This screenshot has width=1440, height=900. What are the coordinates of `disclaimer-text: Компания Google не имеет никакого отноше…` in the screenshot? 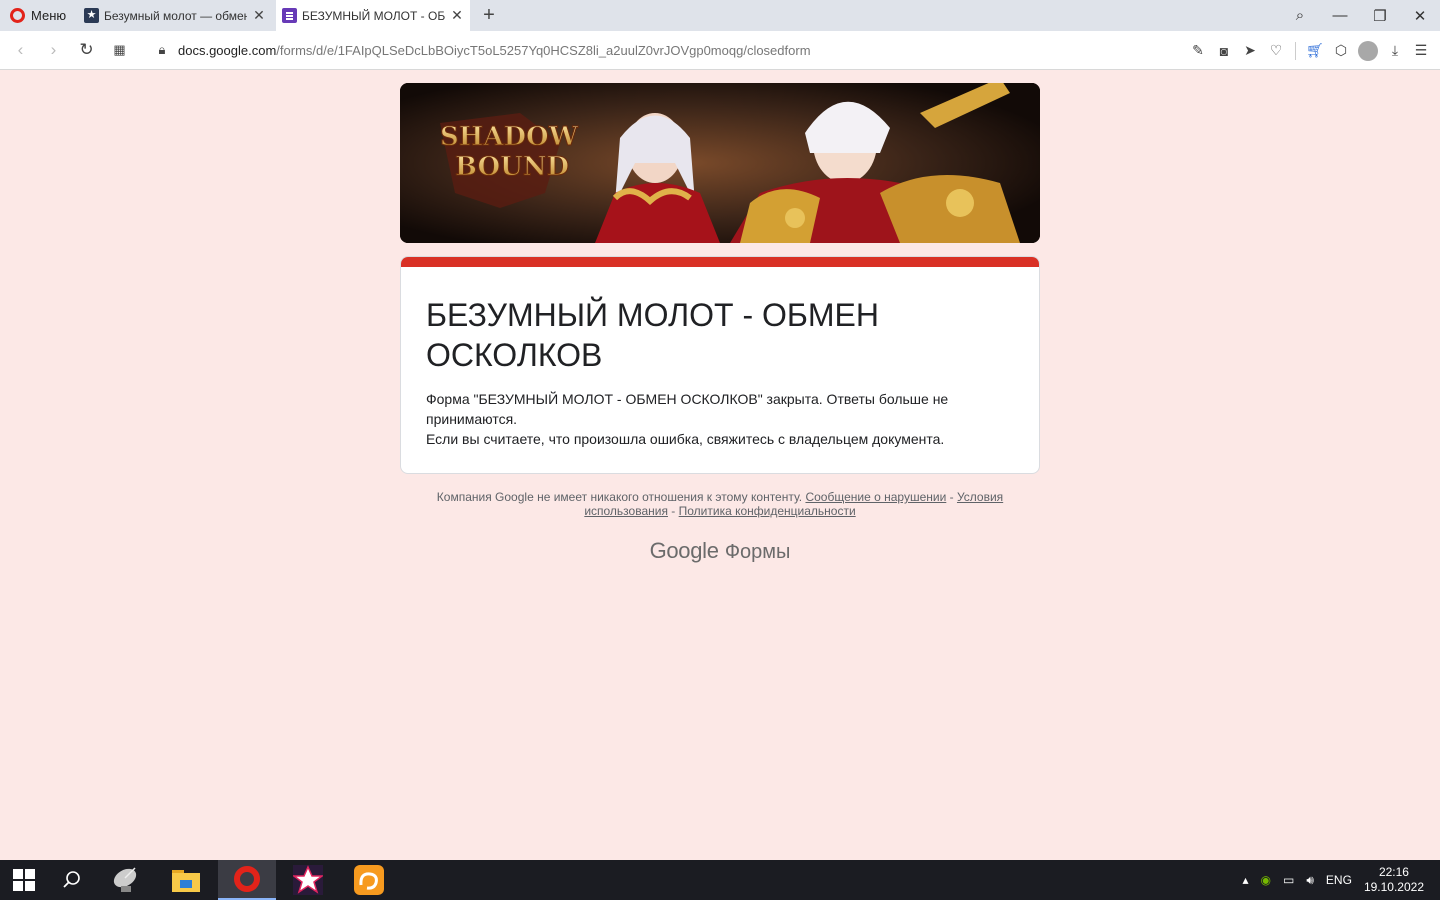 It's located at (619, 497).